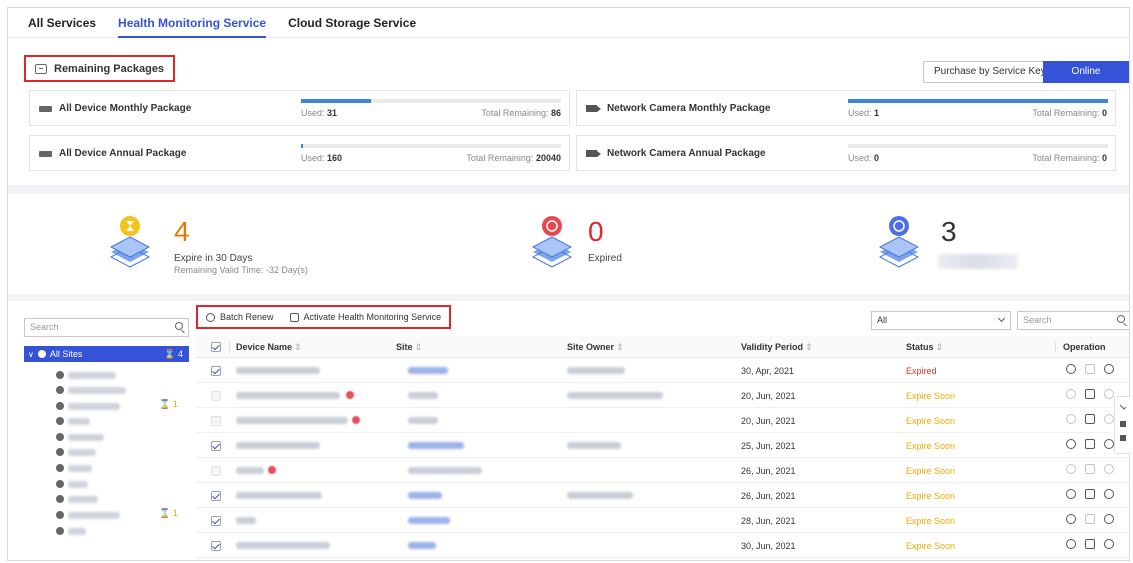 The width and height of the screenshot is (1133, 563). What do you see at coordinates (247, 317) in the screenshot?
I see `batch-renew-label: Batch Renew` at bounding box center [247, 317].